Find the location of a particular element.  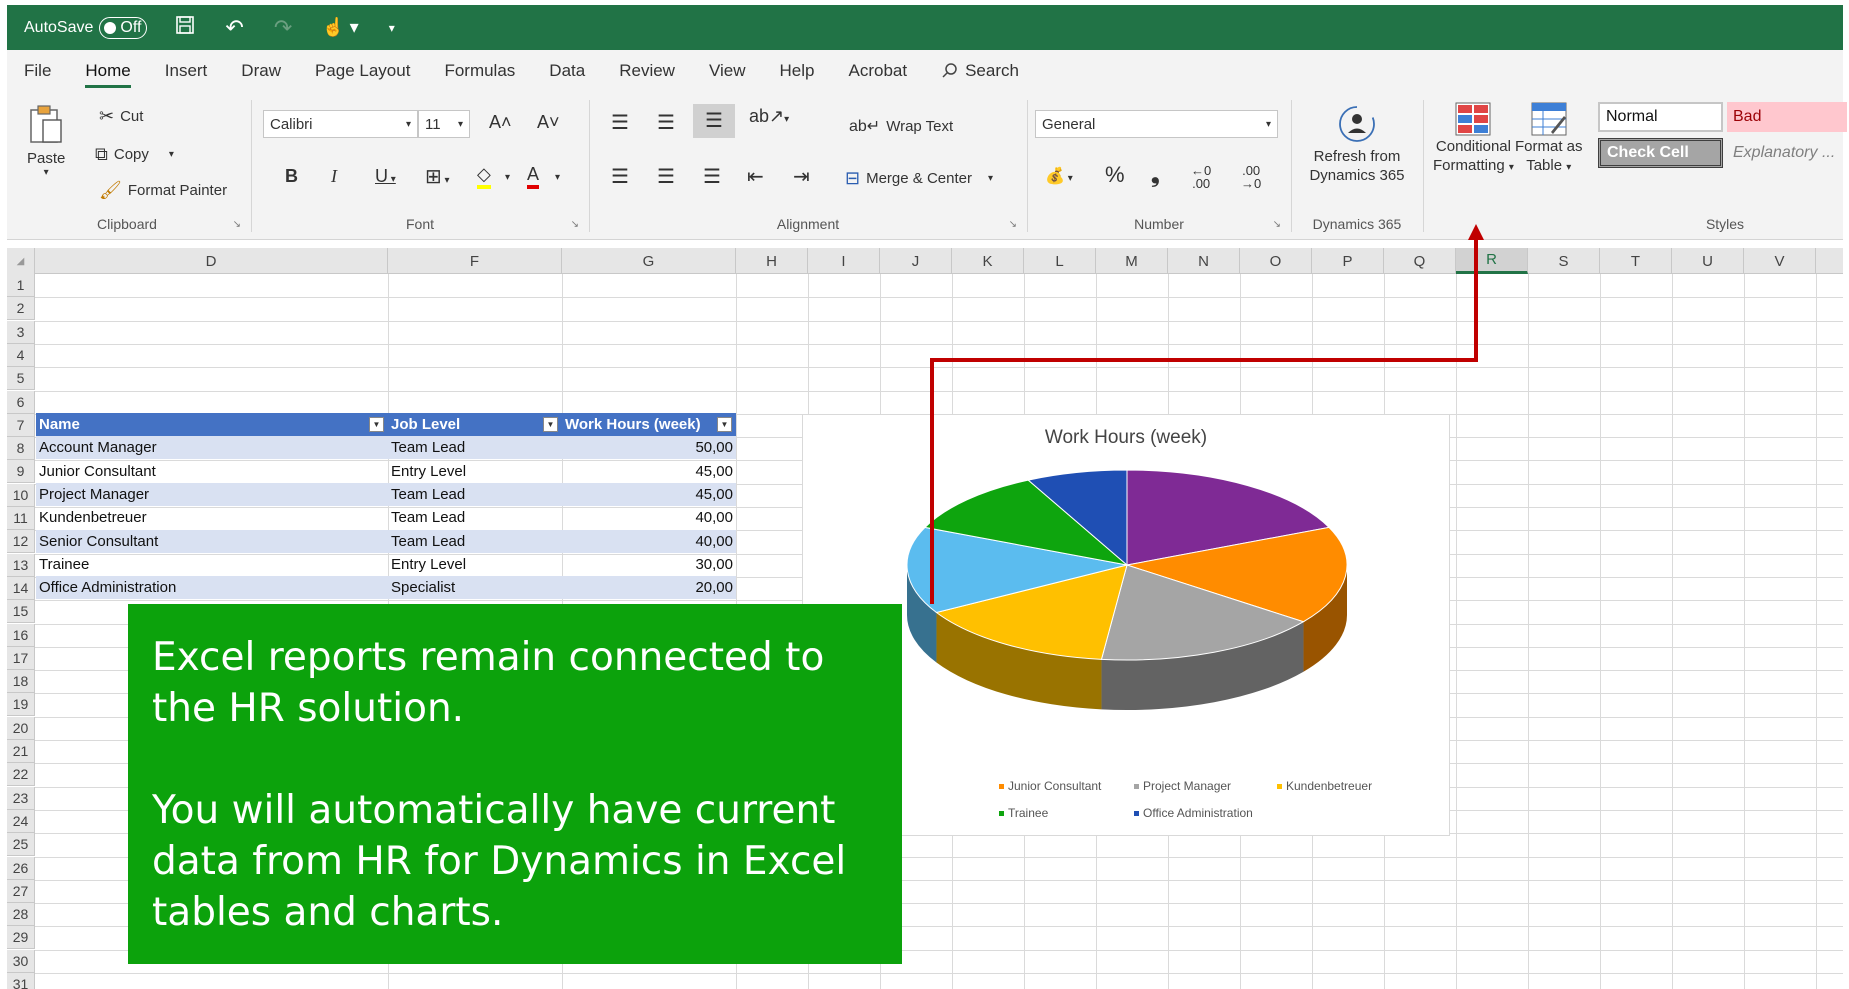

column-header-f: F is located at coordinates (475, 261).